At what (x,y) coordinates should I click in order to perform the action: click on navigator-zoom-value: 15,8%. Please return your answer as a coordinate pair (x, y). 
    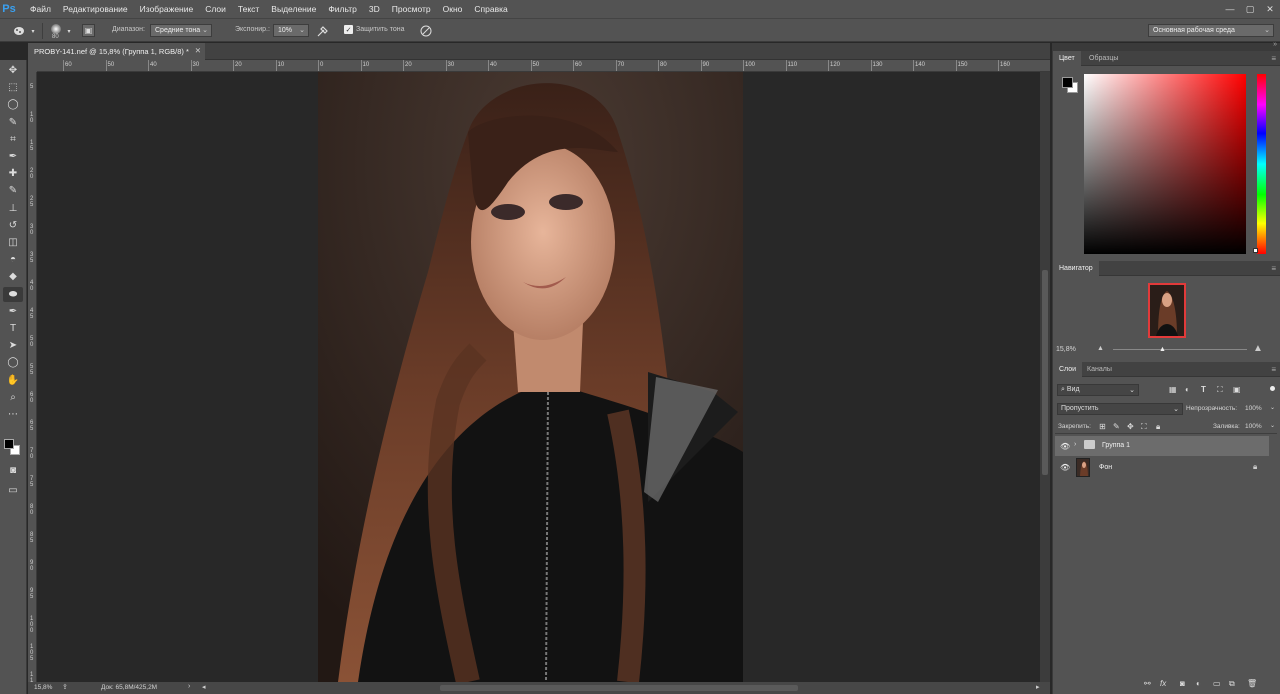
    Looking at the image, I should click on (1066, 349).